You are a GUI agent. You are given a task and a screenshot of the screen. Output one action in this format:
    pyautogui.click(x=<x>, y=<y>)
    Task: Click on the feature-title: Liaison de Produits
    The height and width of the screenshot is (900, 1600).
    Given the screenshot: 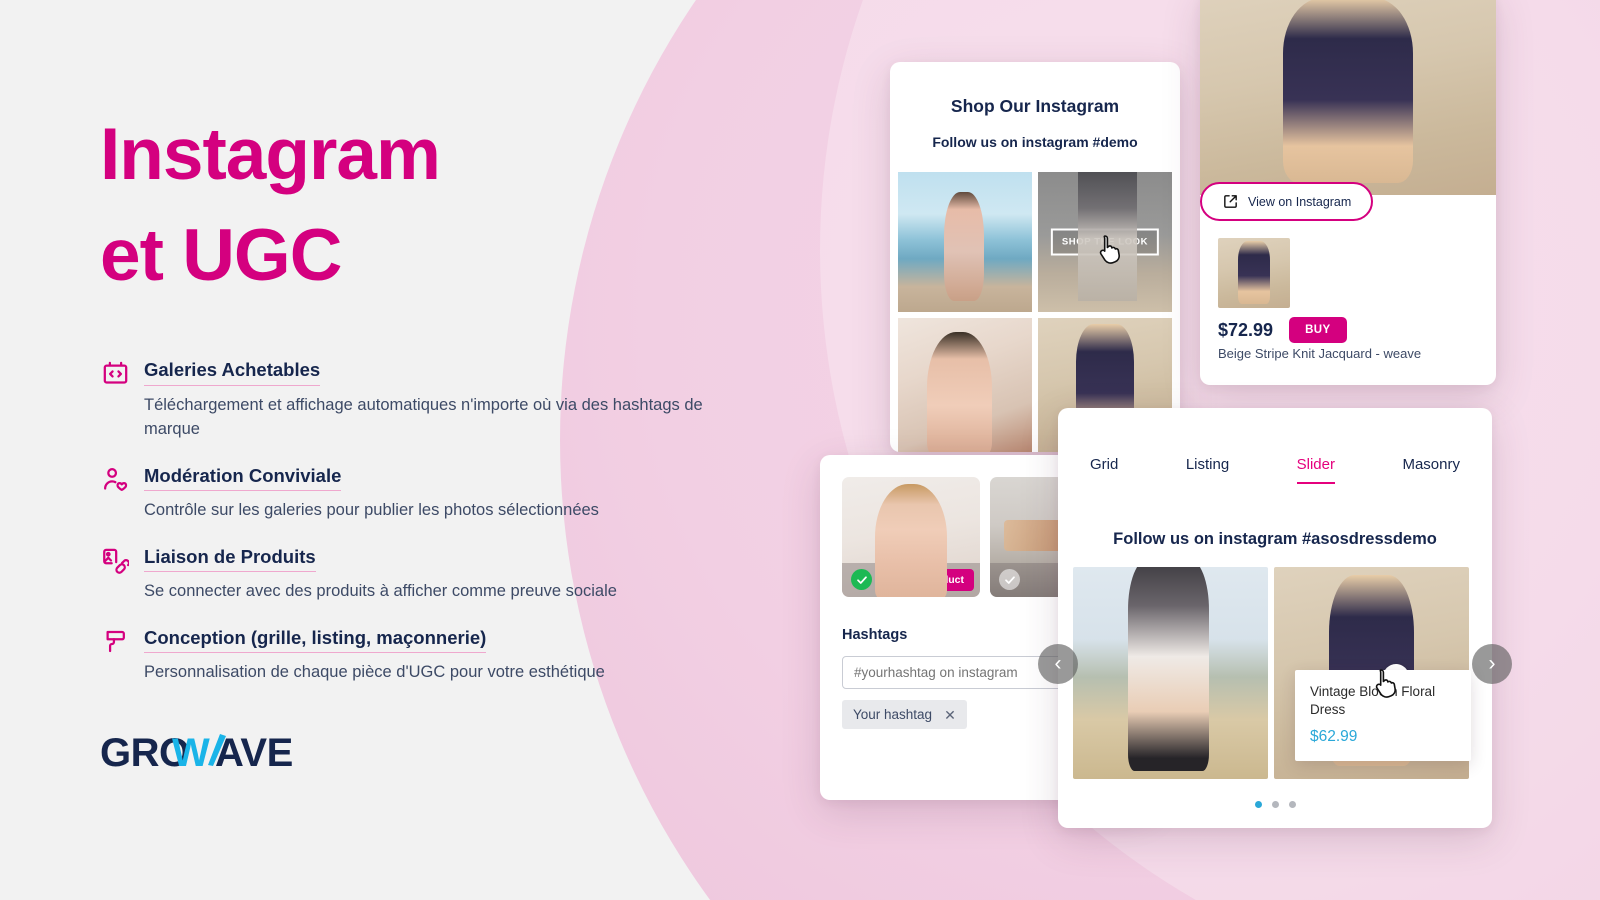 What is the action you would take?
    pyautogui.click(x=230, y=559)
    